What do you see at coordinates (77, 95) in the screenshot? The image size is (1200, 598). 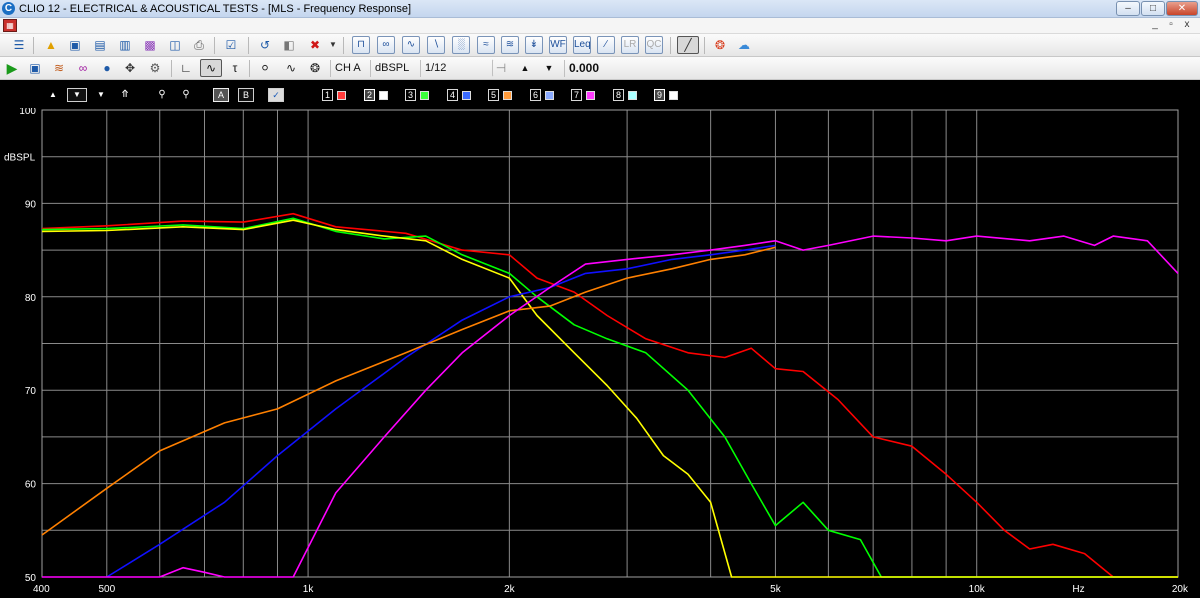 I see `scale-dropdown-icon: ▼` at bounding box center [77, 95].